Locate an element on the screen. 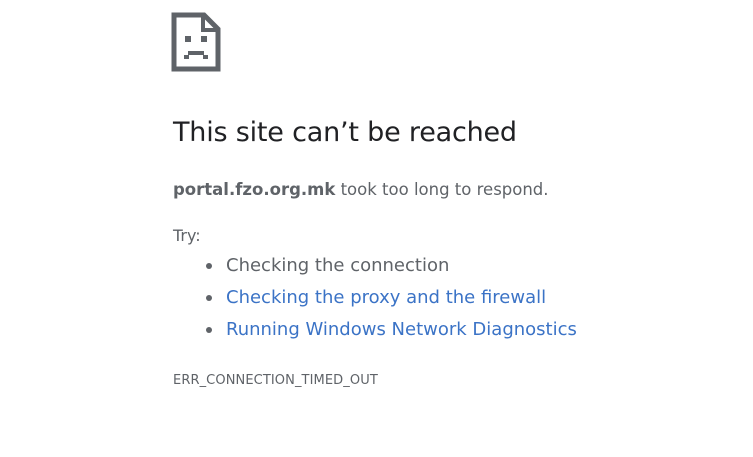 This screenshot has height=457, width=753. list-item: Checking the connection is located at coordinates (375, 268).